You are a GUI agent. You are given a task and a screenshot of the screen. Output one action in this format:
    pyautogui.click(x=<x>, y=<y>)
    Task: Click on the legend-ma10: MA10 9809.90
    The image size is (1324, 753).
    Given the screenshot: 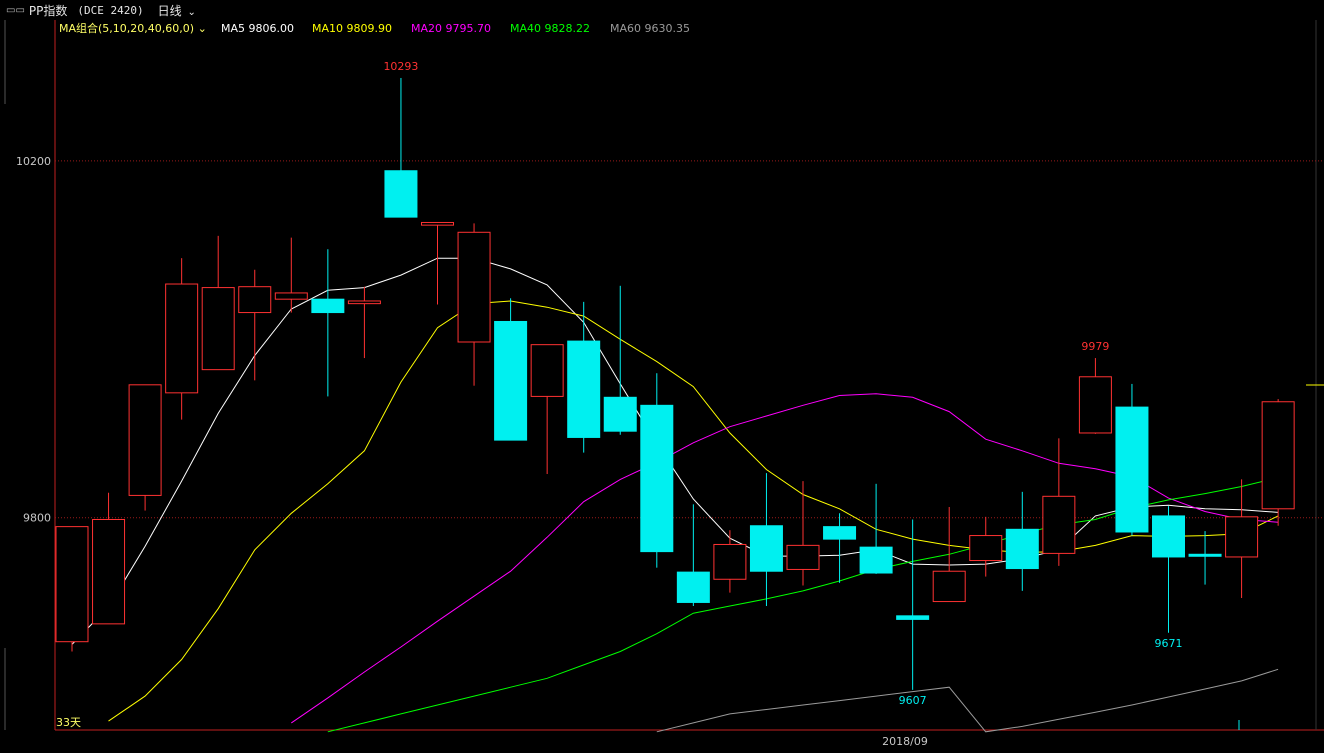 What is the action you would take?
    pyautogui.click(x=352, y=28)
    